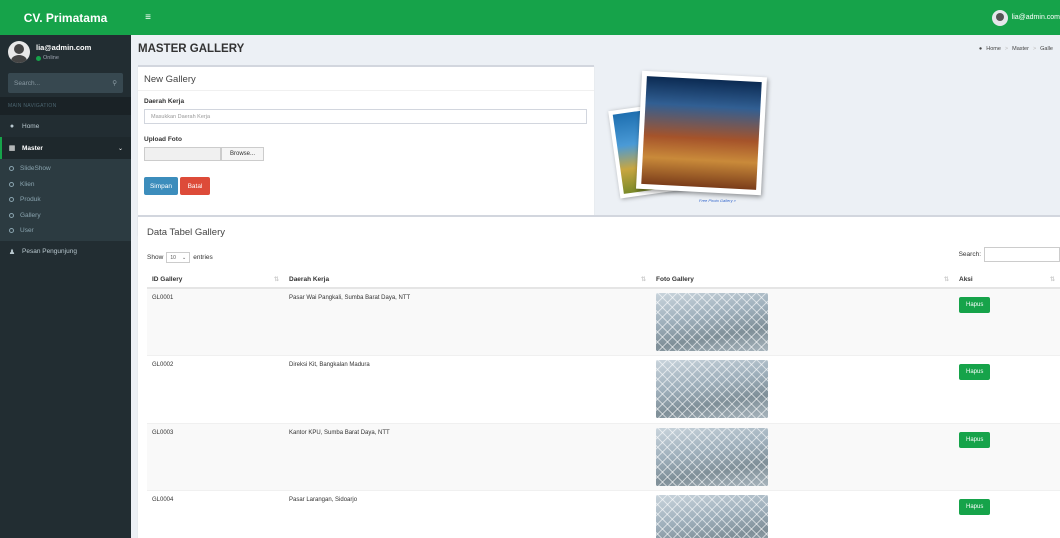 The width and height of the screenshot is (1060, 538). I want to click on sidebar-subitem-user: User, so click(65, 231).